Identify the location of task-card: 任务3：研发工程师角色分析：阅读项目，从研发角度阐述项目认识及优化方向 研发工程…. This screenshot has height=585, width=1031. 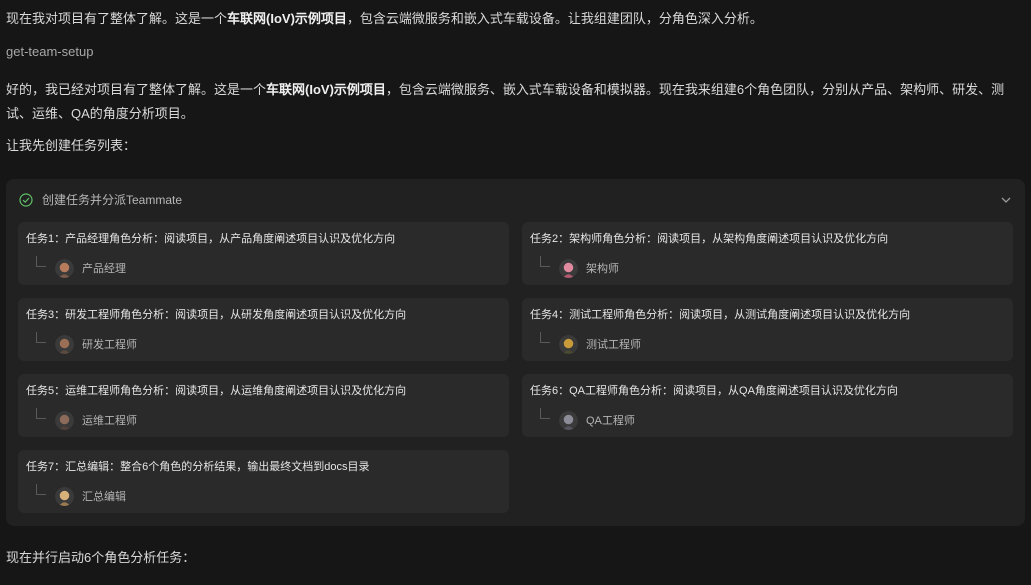
(263, 329).